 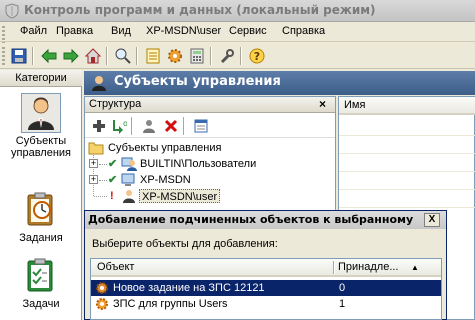 What do you see at coordinates (210, 105) in the screenshot?
I see `structure-header: Структура ×` at bounding box center [210, 105].